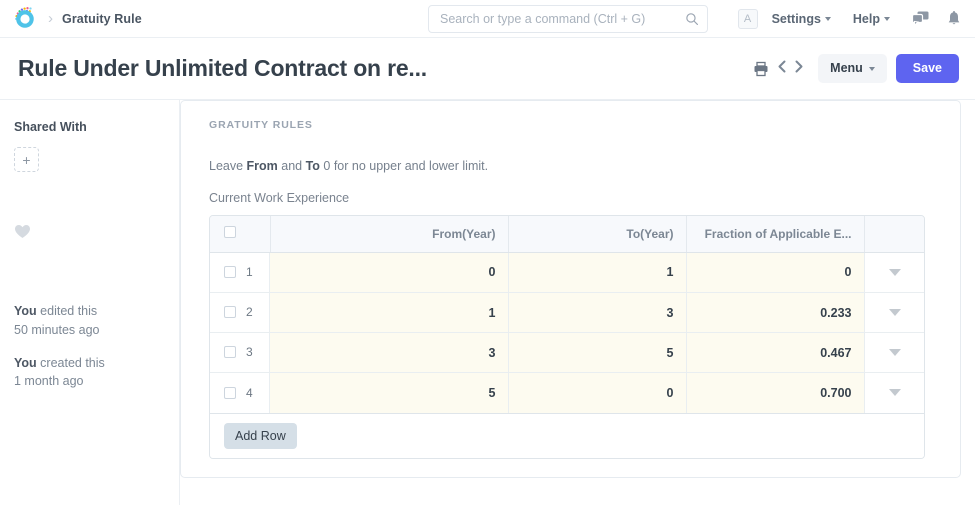  I want to click on menu-button: Menu, so click(852, 68).